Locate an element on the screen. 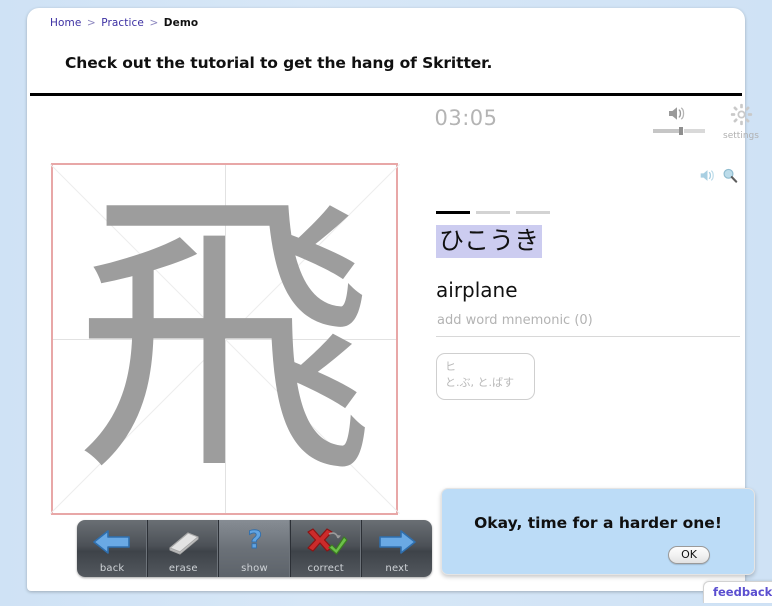 Image resolution: width=772 pixels, height=606 pixels. prompt-progress-dashes is located at coordinates (493, 212).